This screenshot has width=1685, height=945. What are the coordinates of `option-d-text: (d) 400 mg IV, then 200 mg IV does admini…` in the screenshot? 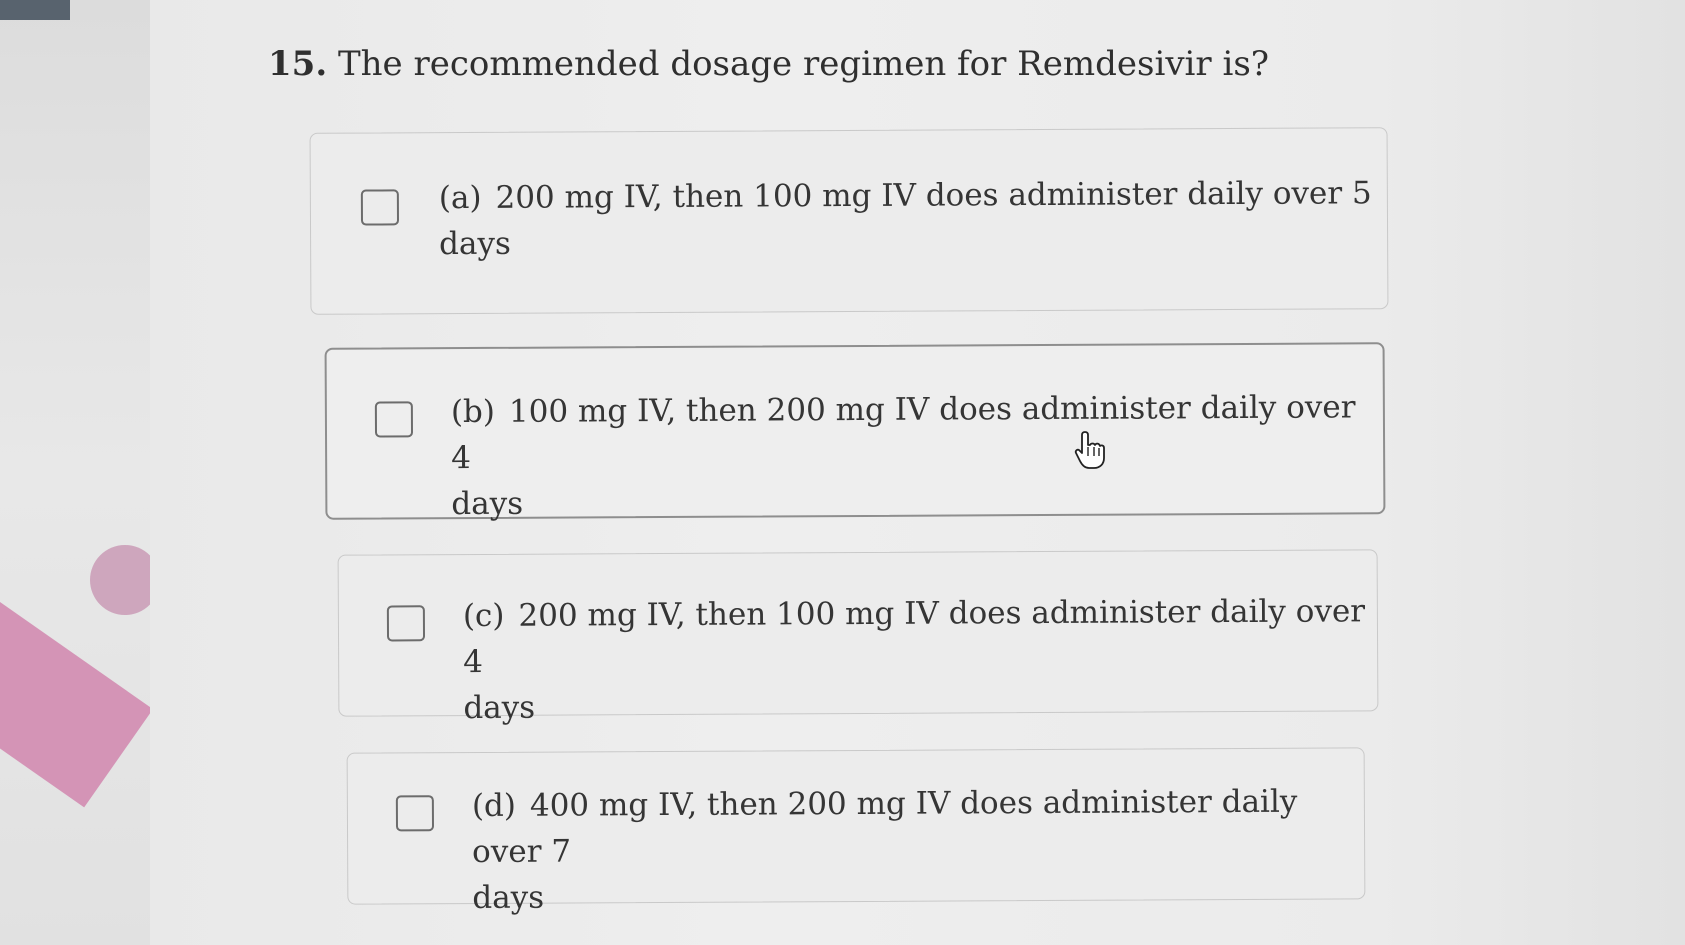 It's located at (918, 849).